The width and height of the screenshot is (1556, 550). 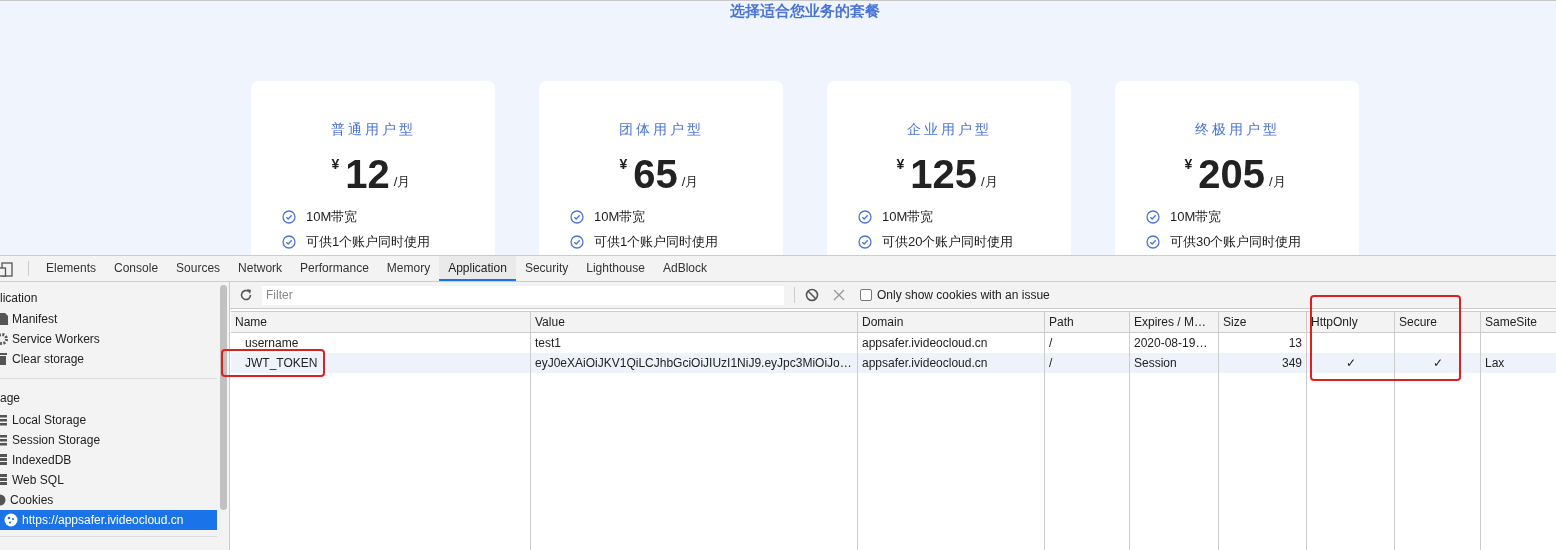 What do you see at coordinates (1231, 174) in the screenshot?
I see `plan-price: 205` at bounding box center [1231, 174].